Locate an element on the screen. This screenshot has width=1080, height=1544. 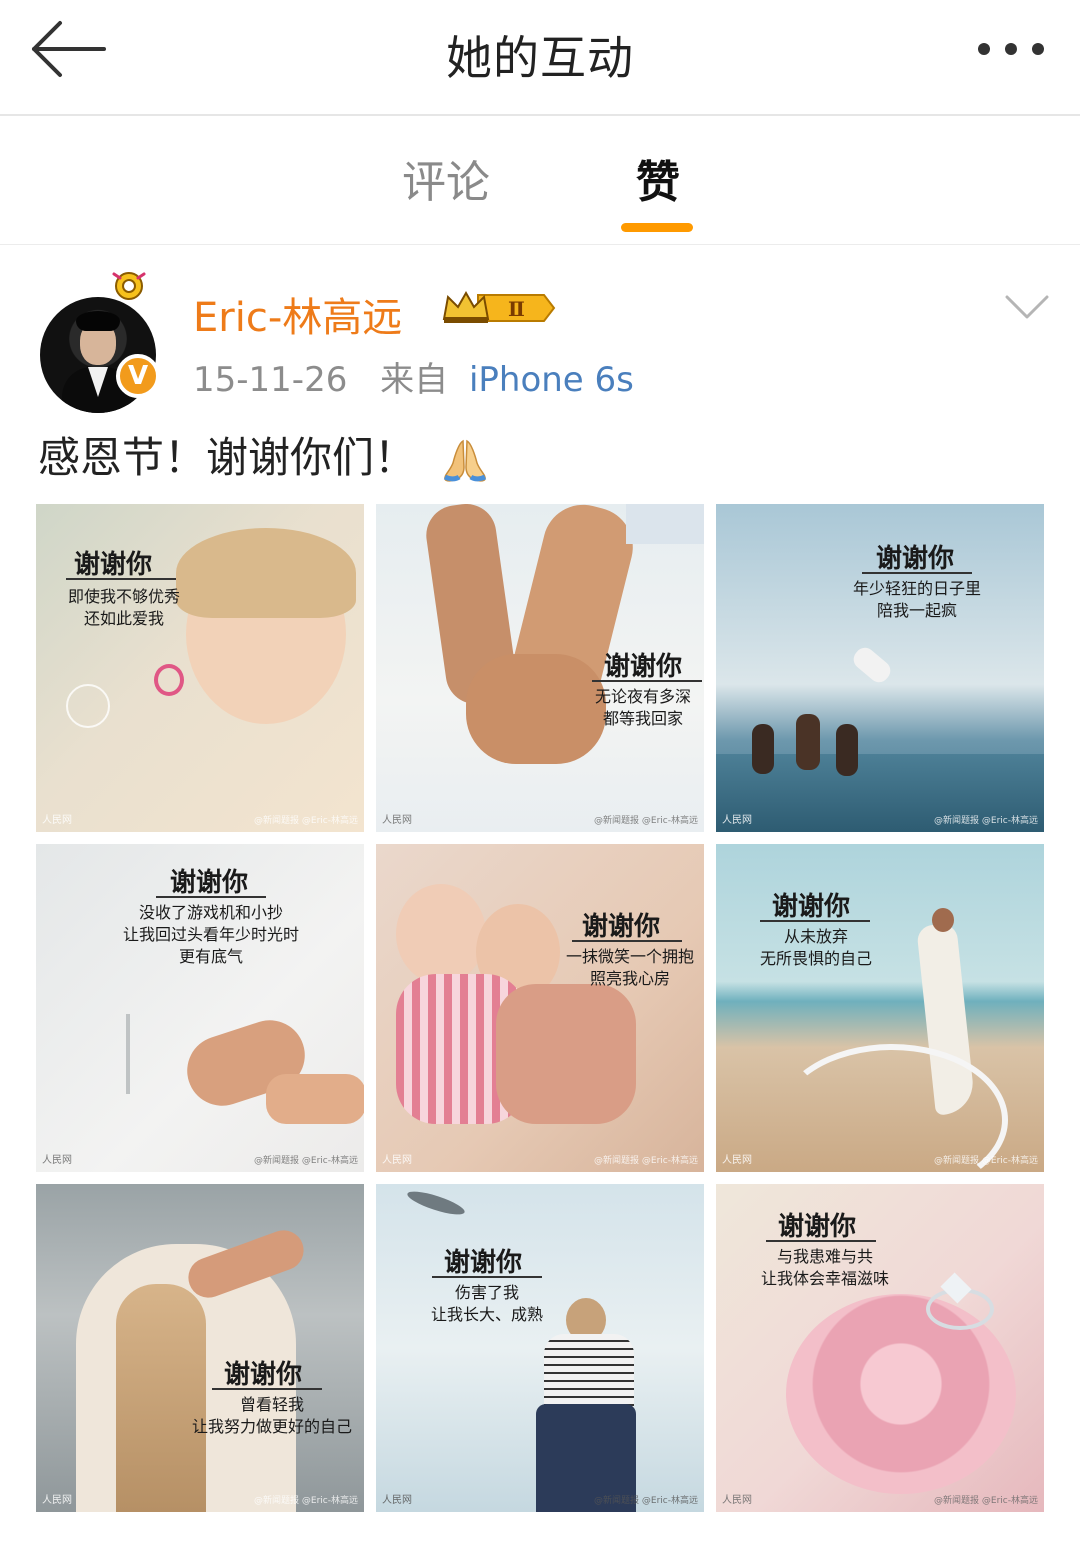
post-body: 感恩节！谢谢你们！ is located at coordinates (227, 457).